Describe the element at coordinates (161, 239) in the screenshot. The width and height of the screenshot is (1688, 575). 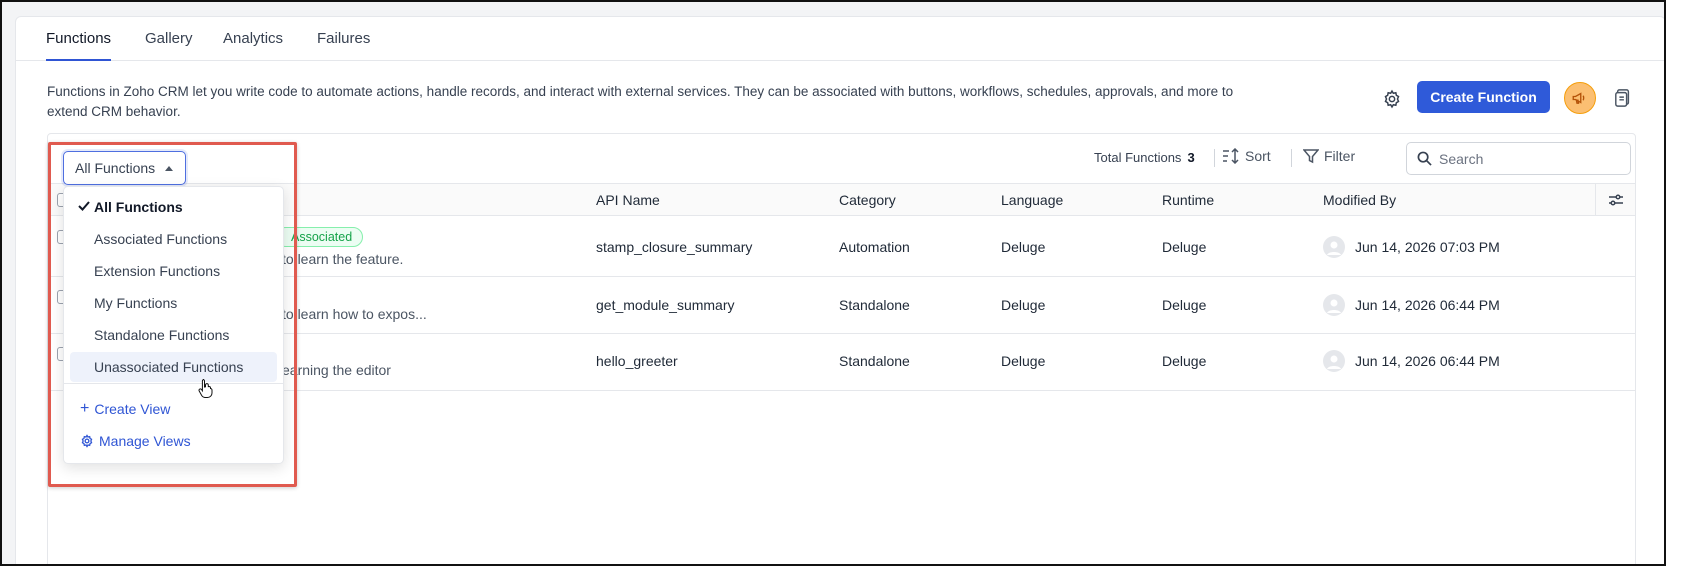
I see `menu-item-label: Associated Functions` at that location.